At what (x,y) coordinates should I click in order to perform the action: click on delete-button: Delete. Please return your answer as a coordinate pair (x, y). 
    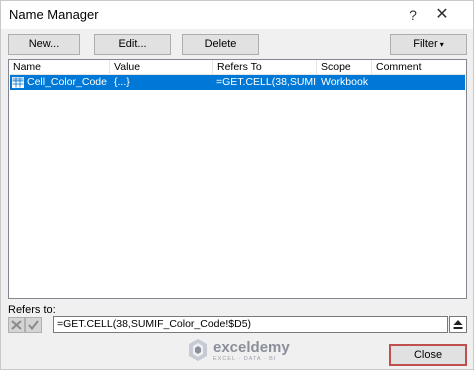
    Looking at the image, I should click on (220, 44).